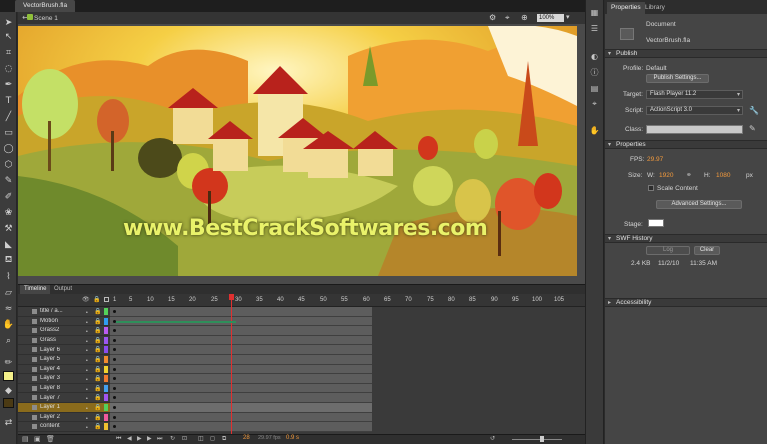  Describe the element at coordinates (666, 175) in the screenshot. I see `width-value: 1920` at that location.